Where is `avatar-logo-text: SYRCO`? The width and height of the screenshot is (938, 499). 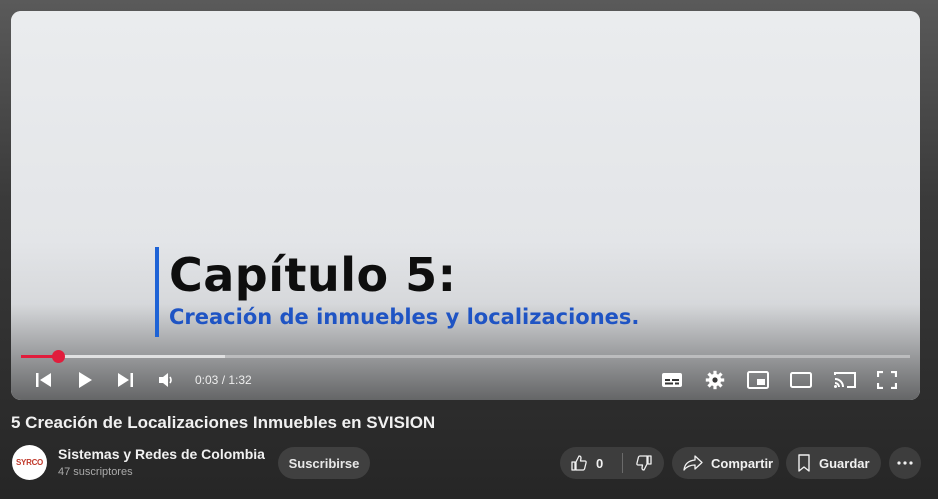 avatar-logo-text: SYRCO is located at coordinates (29, 462).